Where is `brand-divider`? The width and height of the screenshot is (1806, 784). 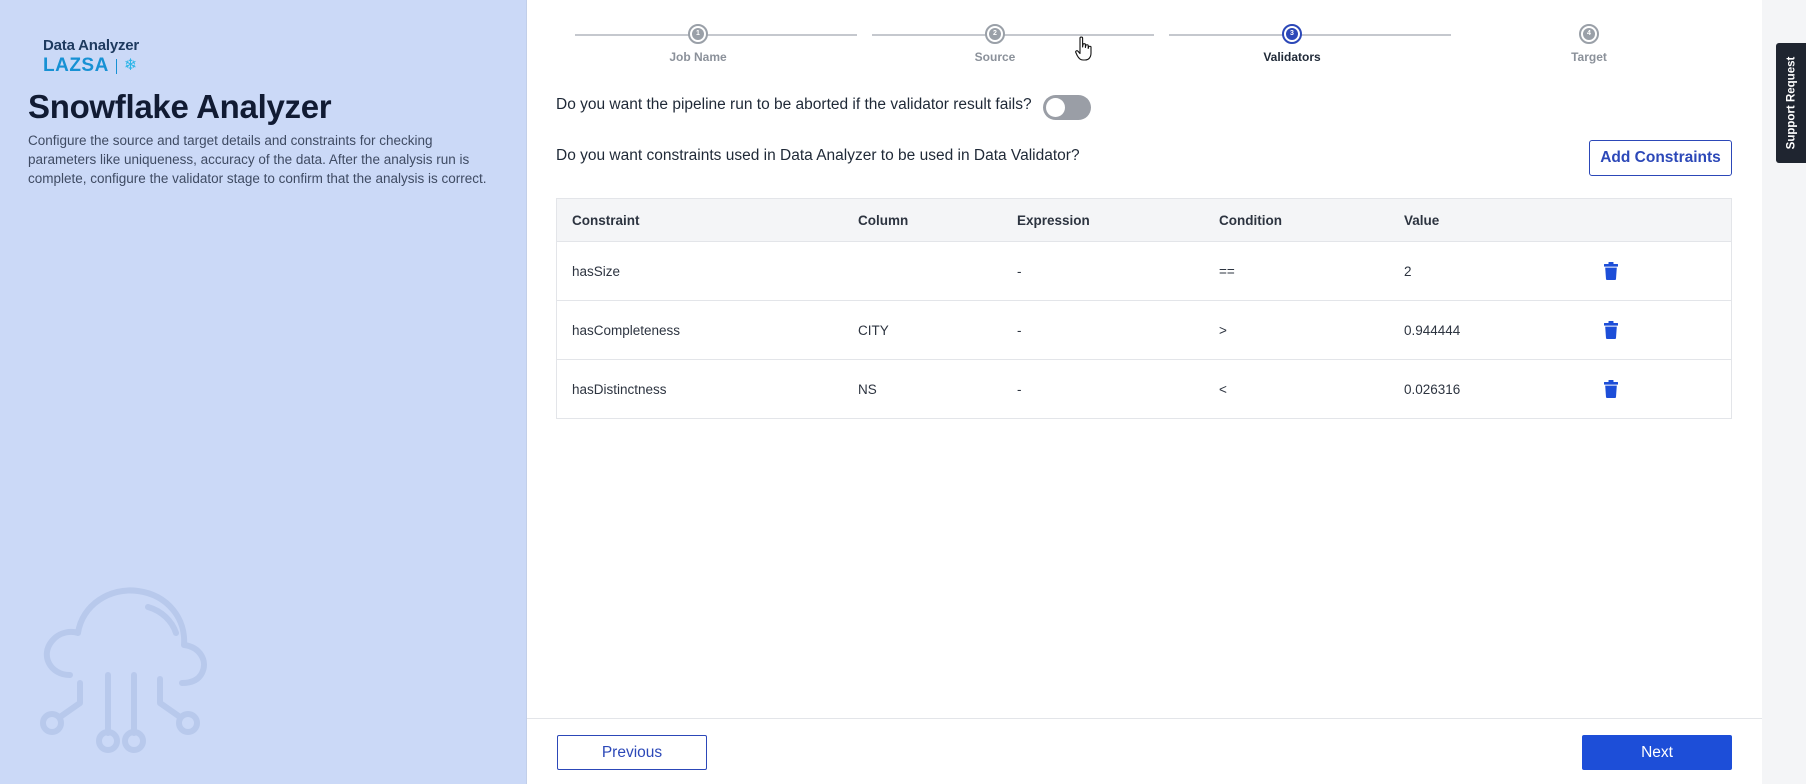
brand-divider is located at coordinates (116, 66).